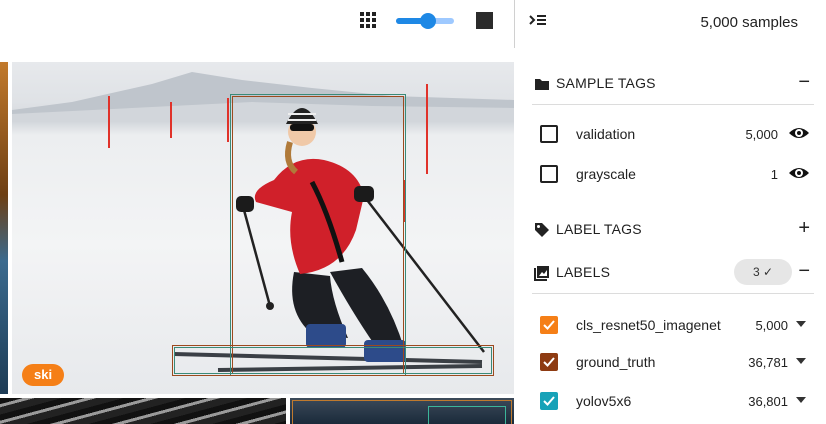  Describe the element at coordinates (673, 230) in the screenshot. I see `label-tags-header: LABEL TAGS +` at that location.